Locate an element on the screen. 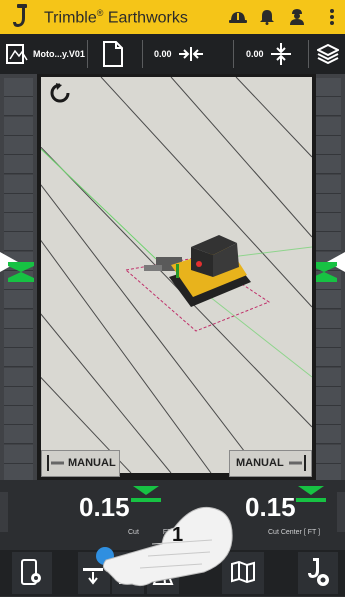 The width and height of the screenshot is (345, 597). left-manual-mode-button: MANUAL is located at coordinates (80, 463).